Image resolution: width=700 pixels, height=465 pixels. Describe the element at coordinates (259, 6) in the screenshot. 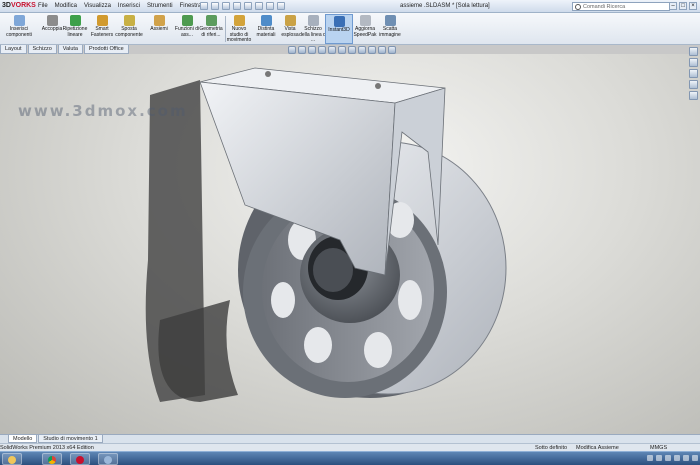

I see `select-icon` at that location.